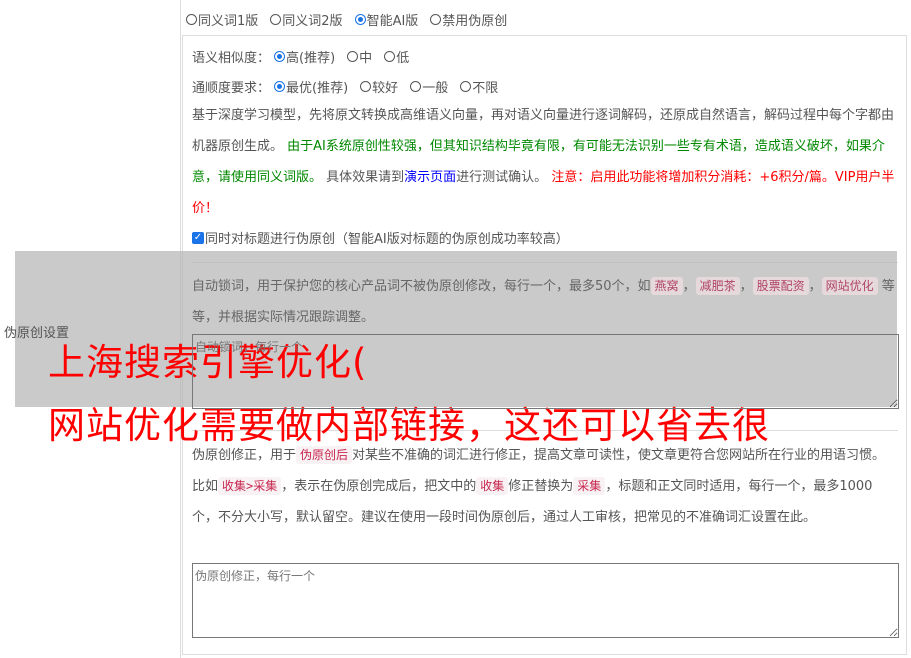 This screenshot has width=911, height=658. What do you see at coordinates (324, 455) in the screenshot?
I see `code-snippet: 伪原创后` at bounding box center [324, 455].